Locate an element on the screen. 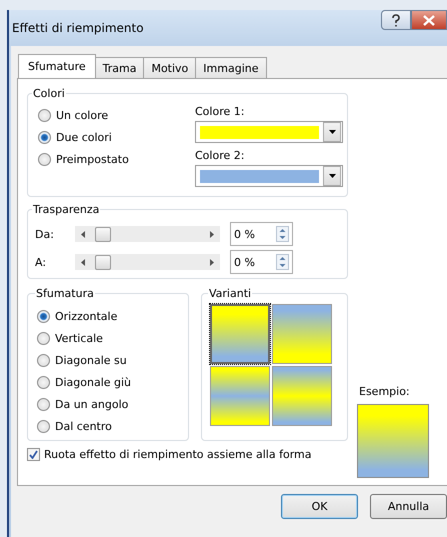 The height and width of the screenshot is (537, 447). help-icon is located at coordinates (396, 20).